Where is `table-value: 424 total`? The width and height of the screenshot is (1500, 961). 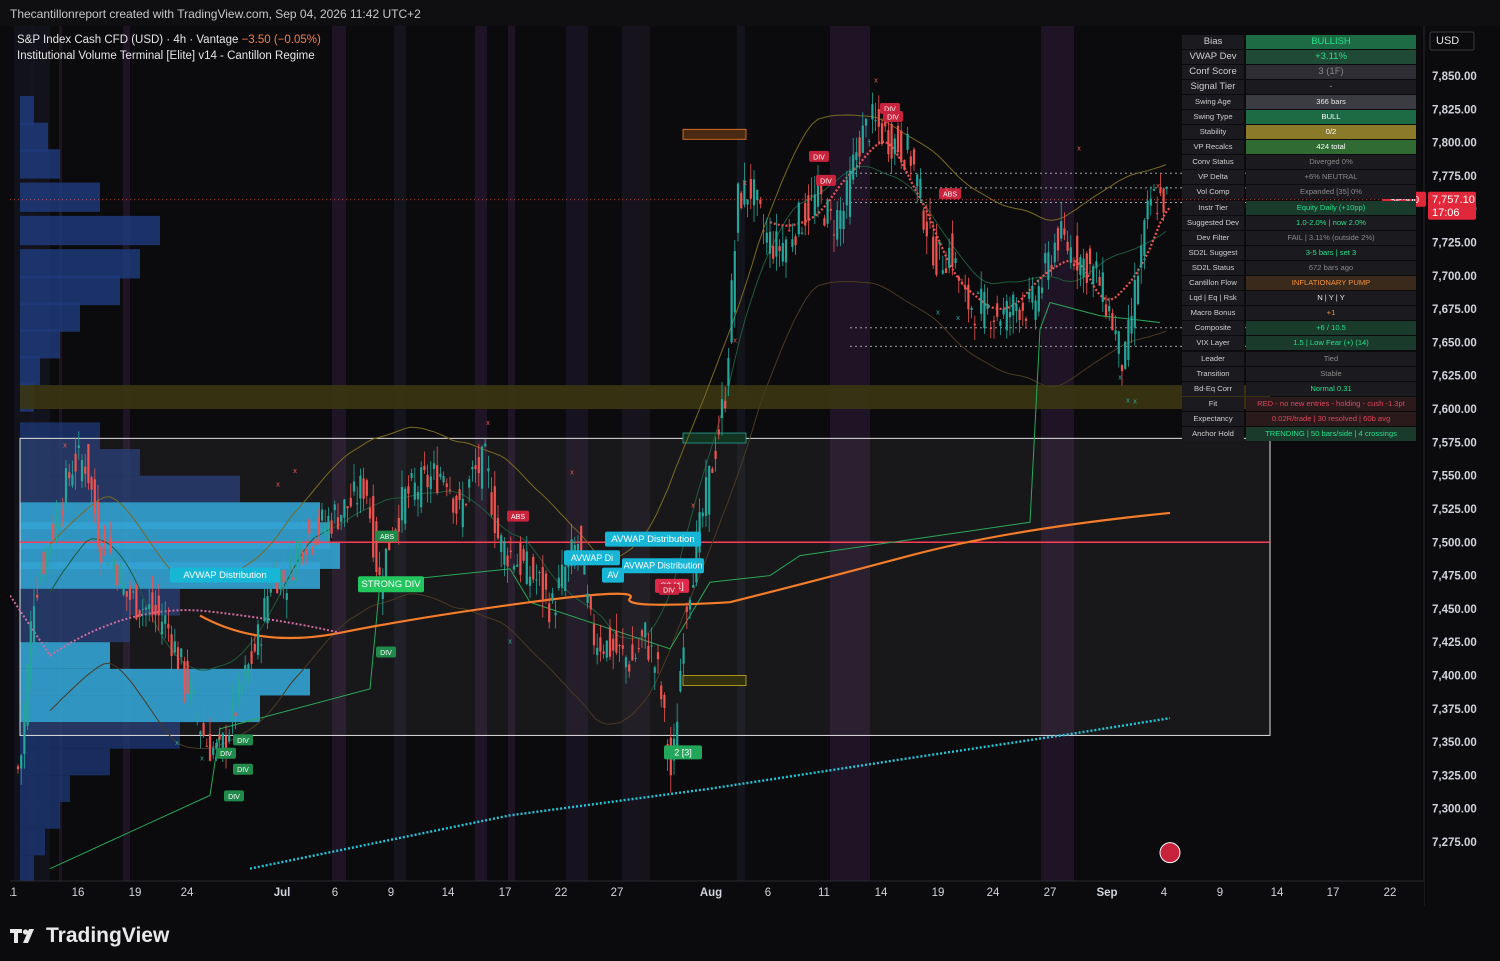 table-value: 424 total is located at coordinates (1331, 147).